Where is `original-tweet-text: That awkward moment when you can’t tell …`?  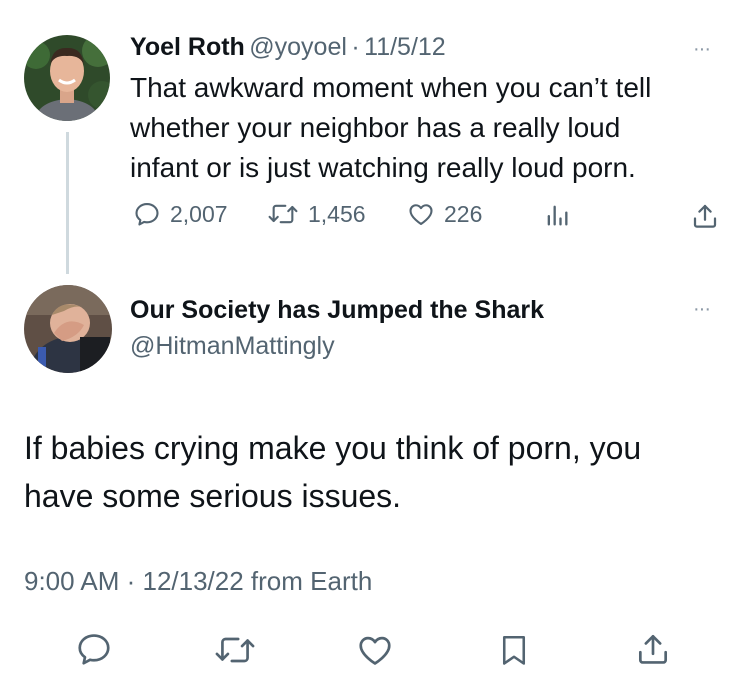 original-tweet-text: That awkward moment when you can’t tell … is located at coordinates (390, 128).